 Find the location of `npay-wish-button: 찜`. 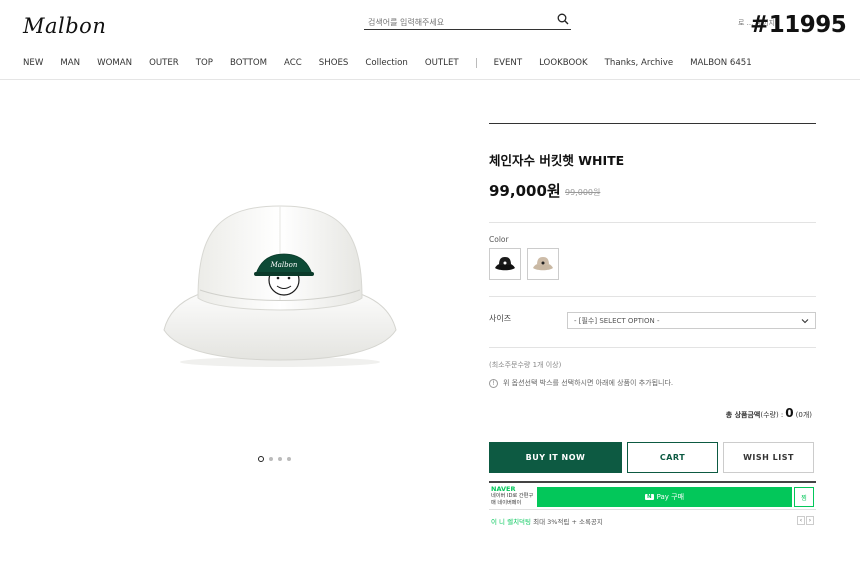

npay-wish-button: 찜 is located at coordinates (804, 497).